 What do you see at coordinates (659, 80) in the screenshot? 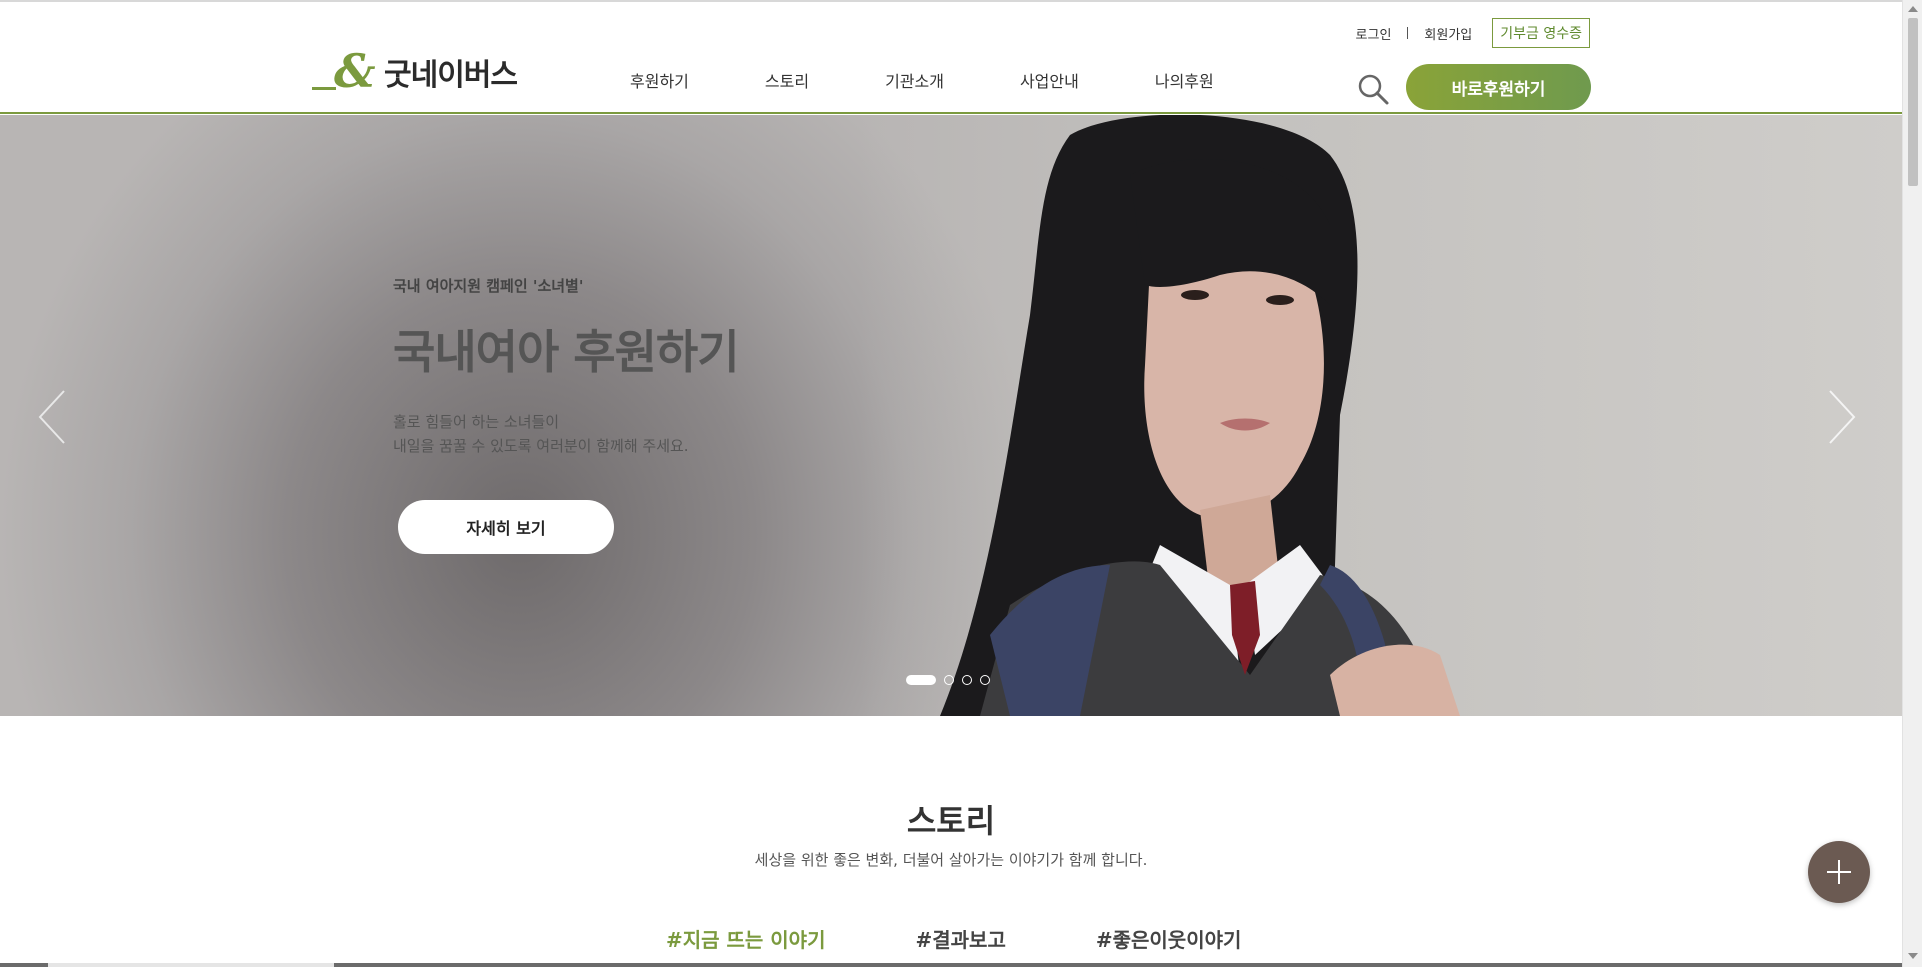
I see `nav-item-donate: 후원하기` at bounding box center [659, 80].